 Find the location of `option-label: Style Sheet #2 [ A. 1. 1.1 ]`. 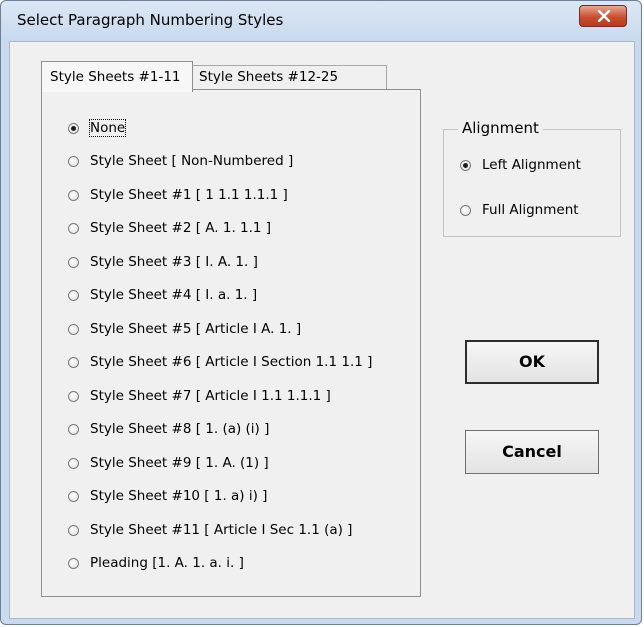

option-label: Style Sheet #2 [ A. 1. 1.1 ] is located at coordinates (181, 228).